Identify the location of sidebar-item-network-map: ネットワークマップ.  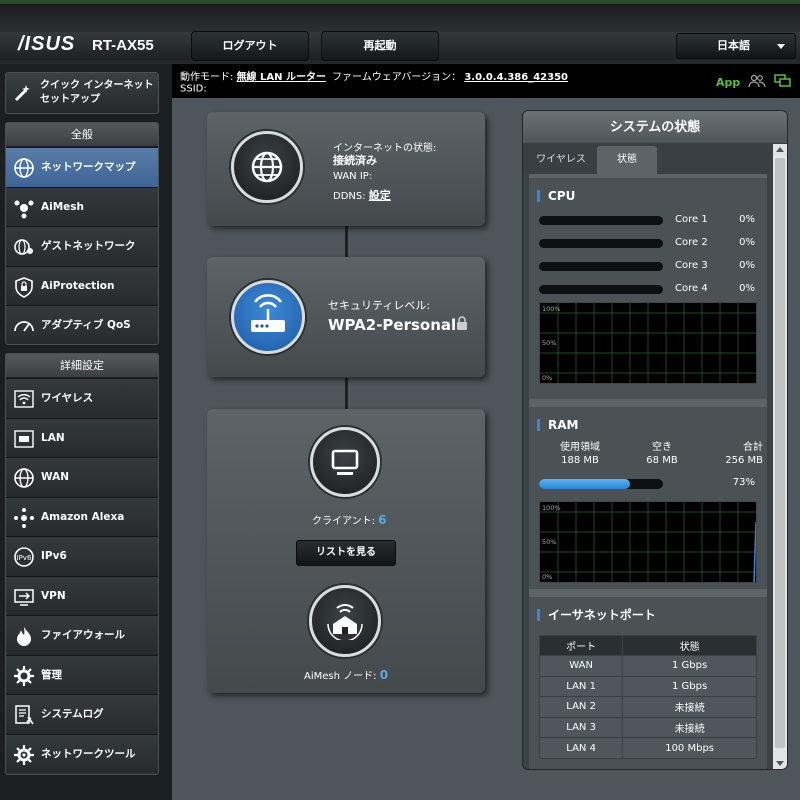
(82, 167).